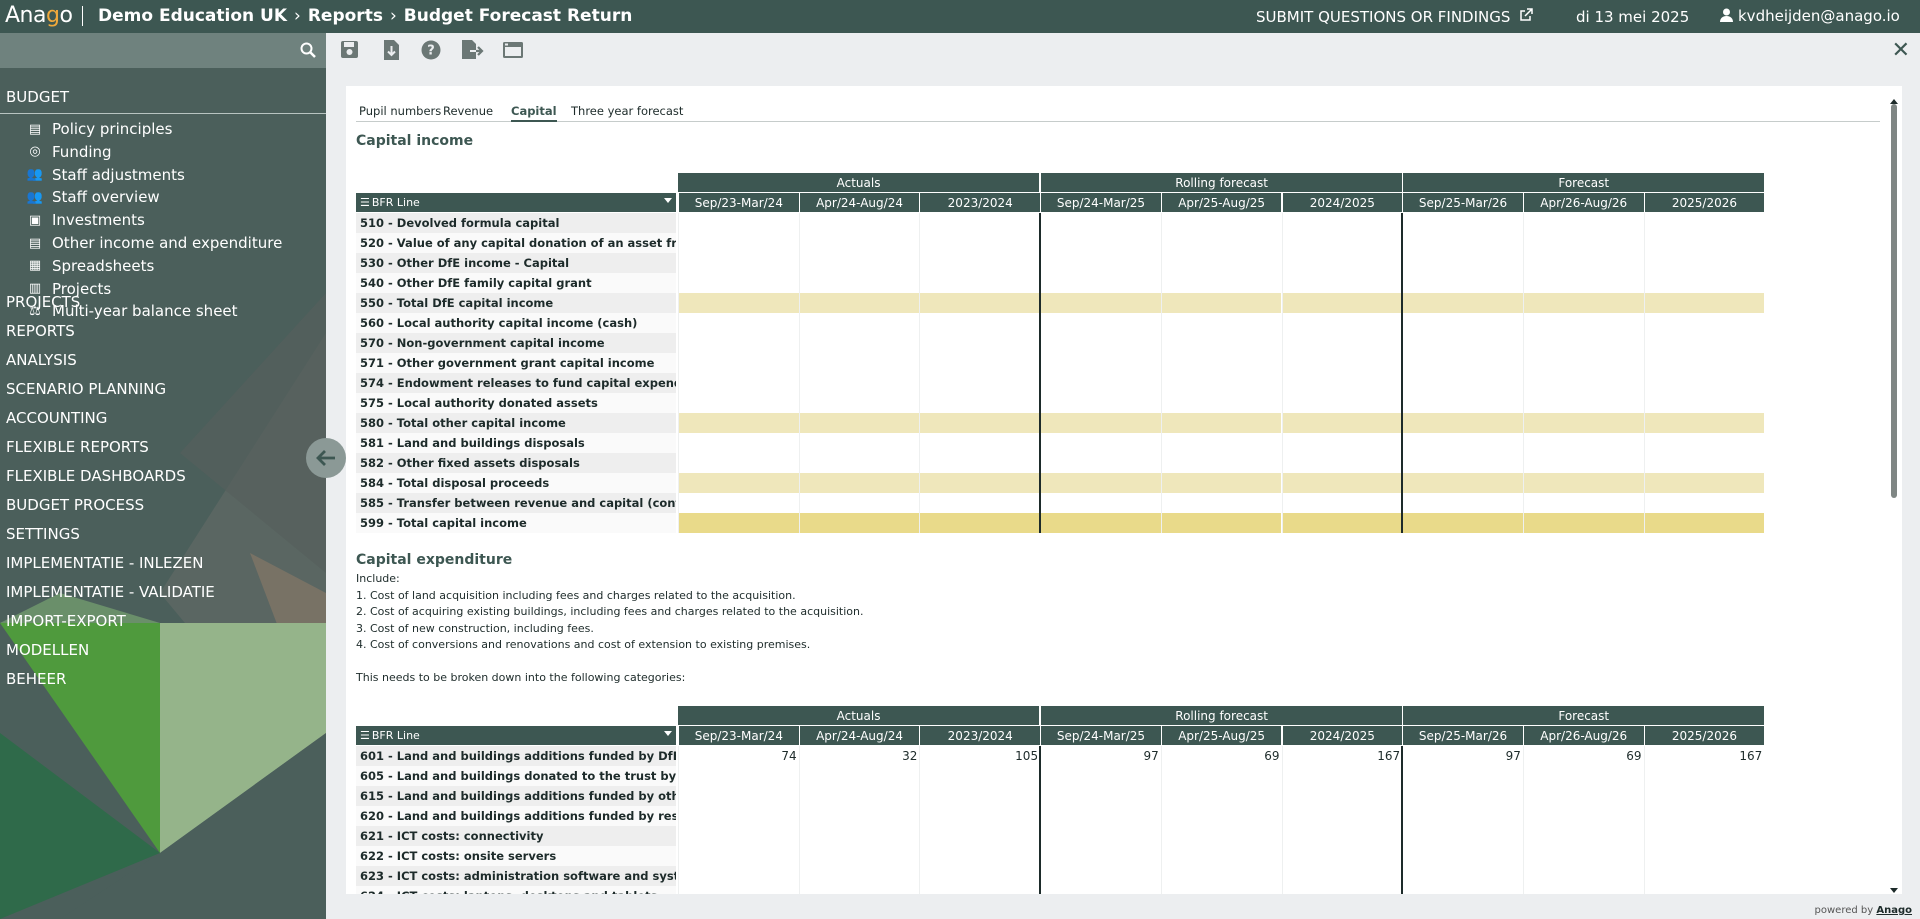  I want to click on powered-by-brand: Anago, so click(1894, 910).